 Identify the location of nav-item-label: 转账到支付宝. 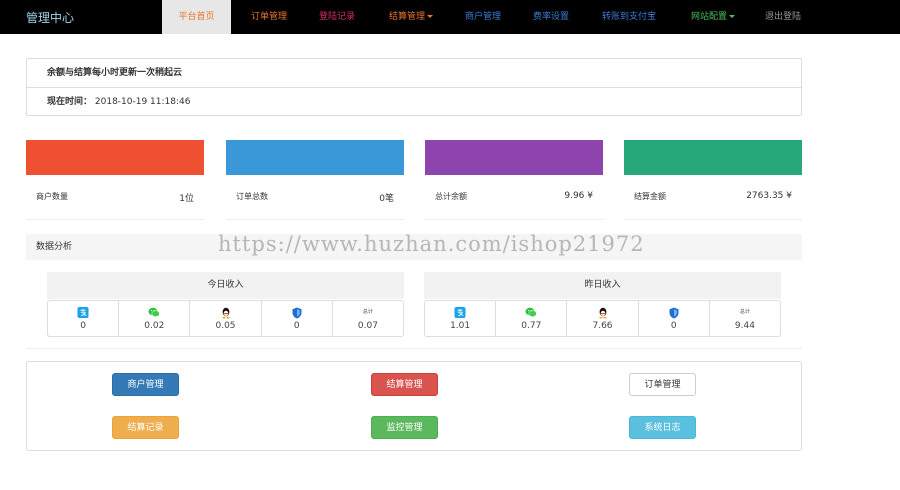
(628, 17).